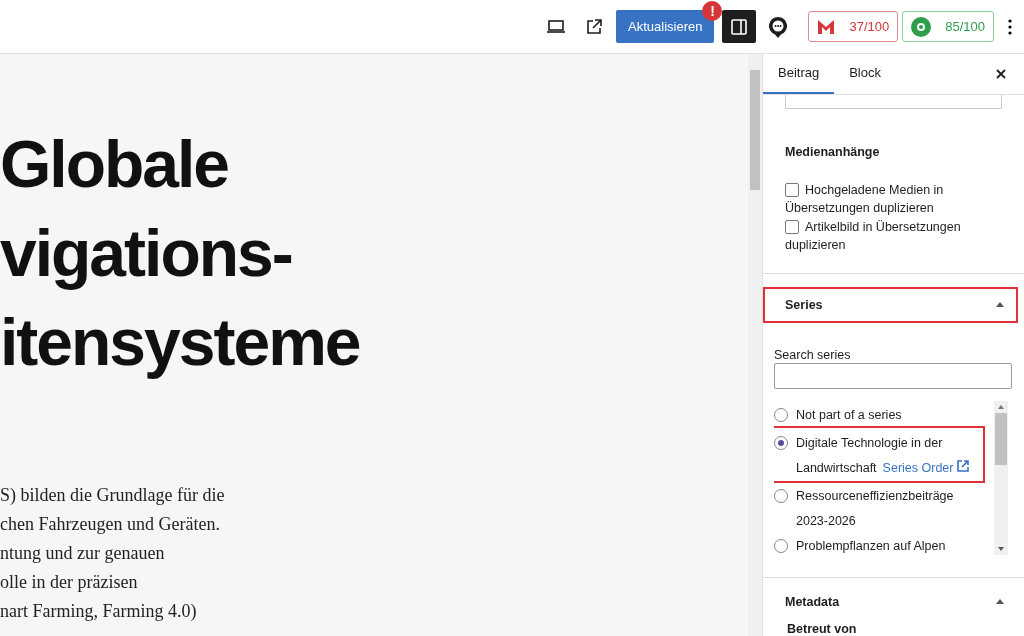 Image resolution: width=1024 pixels, height=636 pixels. I want to click on panel-title: Metadata, so click(812, 601).